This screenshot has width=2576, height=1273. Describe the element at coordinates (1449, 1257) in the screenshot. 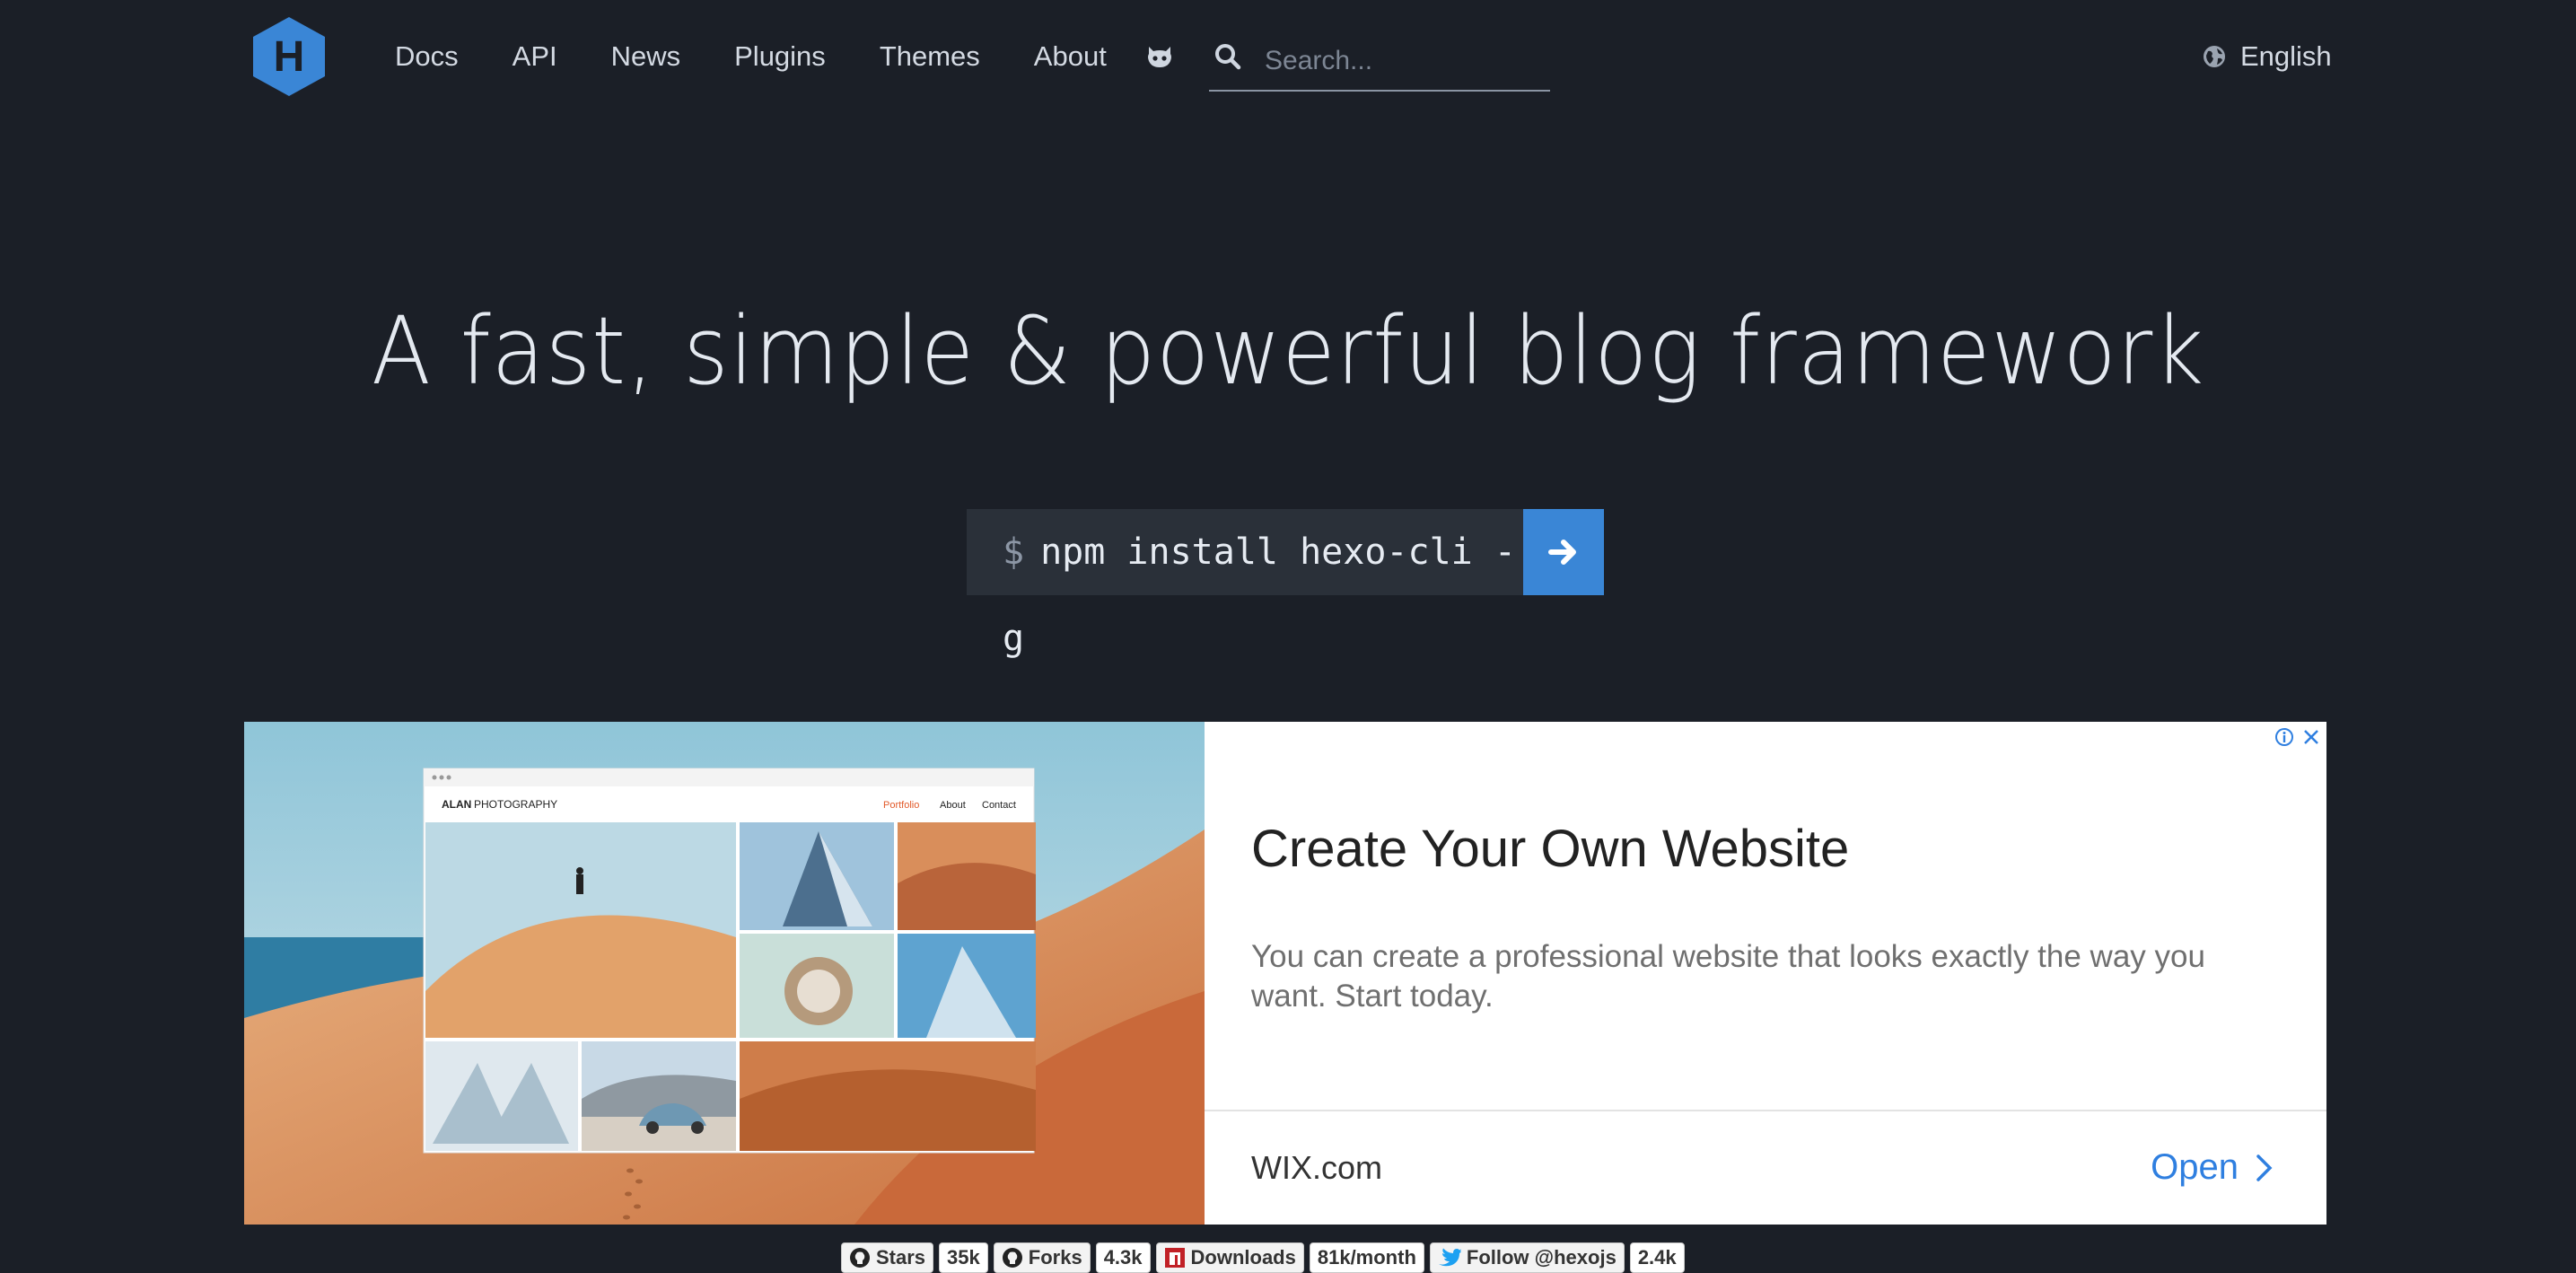

I see `twitter-icon` at that location.